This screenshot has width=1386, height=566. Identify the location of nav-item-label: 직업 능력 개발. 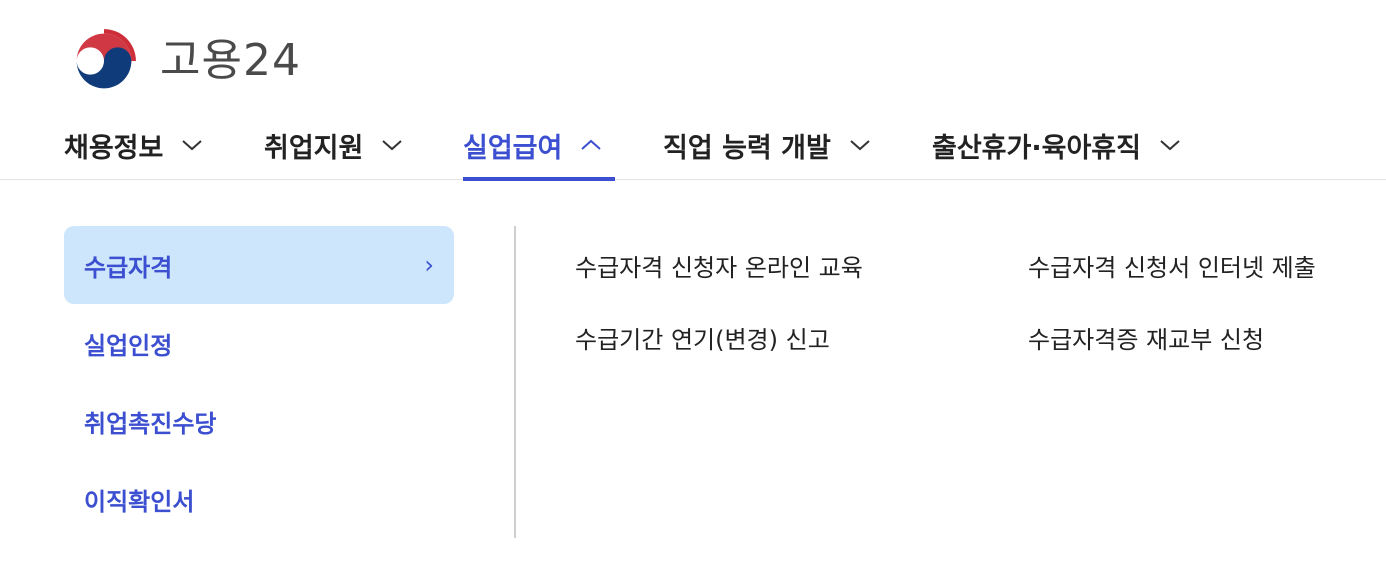
(747, 148).